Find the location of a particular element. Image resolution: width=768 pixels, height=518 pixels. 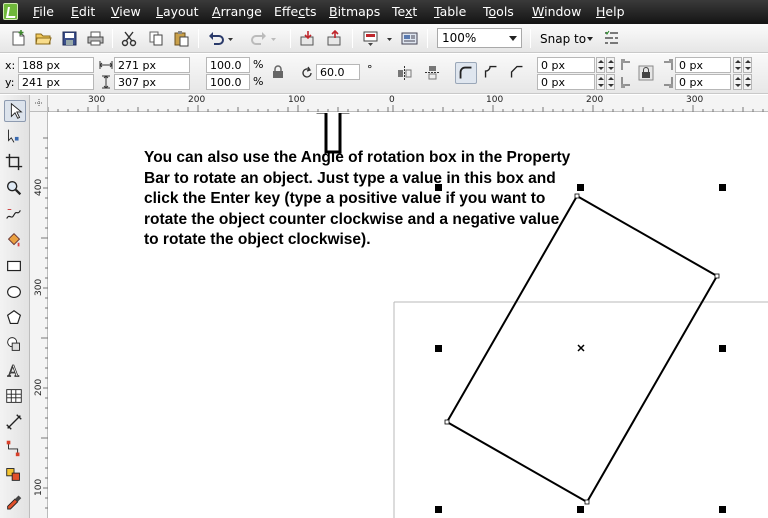

text-tool: A is located at coordinates (15, 371).